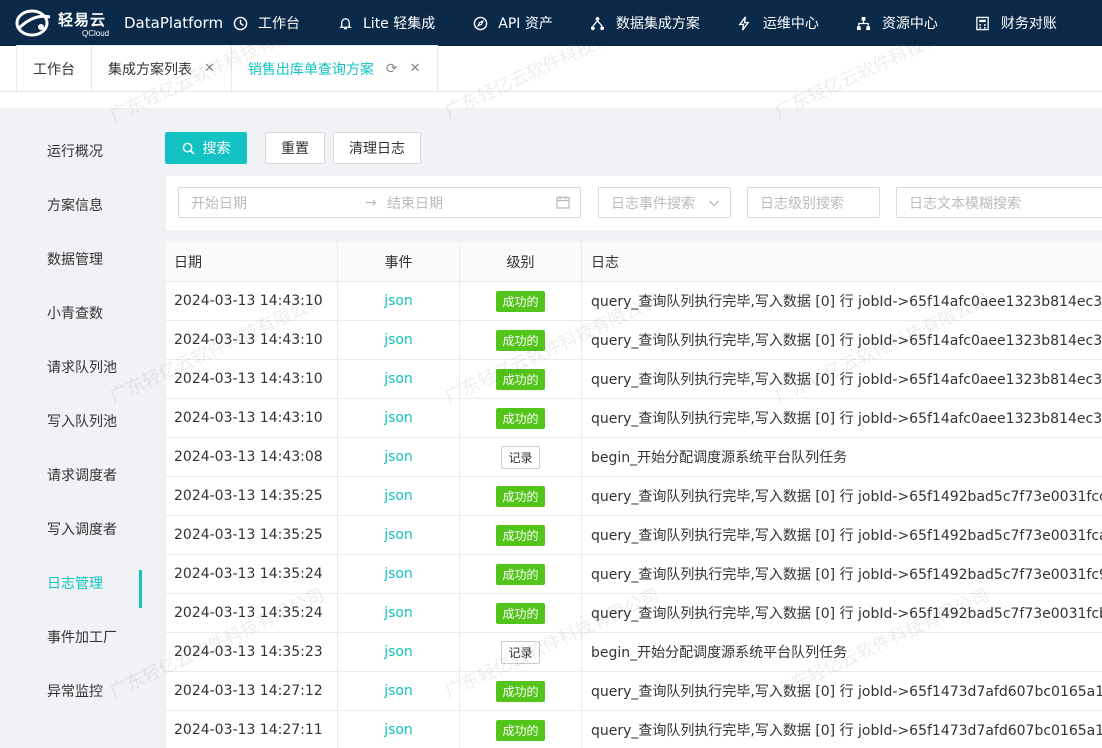 The width and height of the screenshot is (1102, 748). Describe the element at coordinates (82, 20) in the screenshot. I see `logo-text: 轻易云` at that location.